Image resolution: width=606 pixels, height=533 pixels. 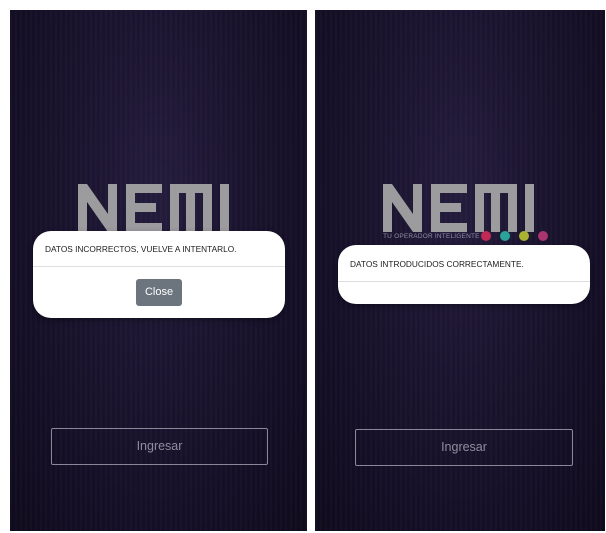 What do you see at coordinates (464, 263) in the screenshot?
I see `dialog-message: DATOS INTRODUCIDOS CORRECTAMENTE.` at bounding box center [464, 263].